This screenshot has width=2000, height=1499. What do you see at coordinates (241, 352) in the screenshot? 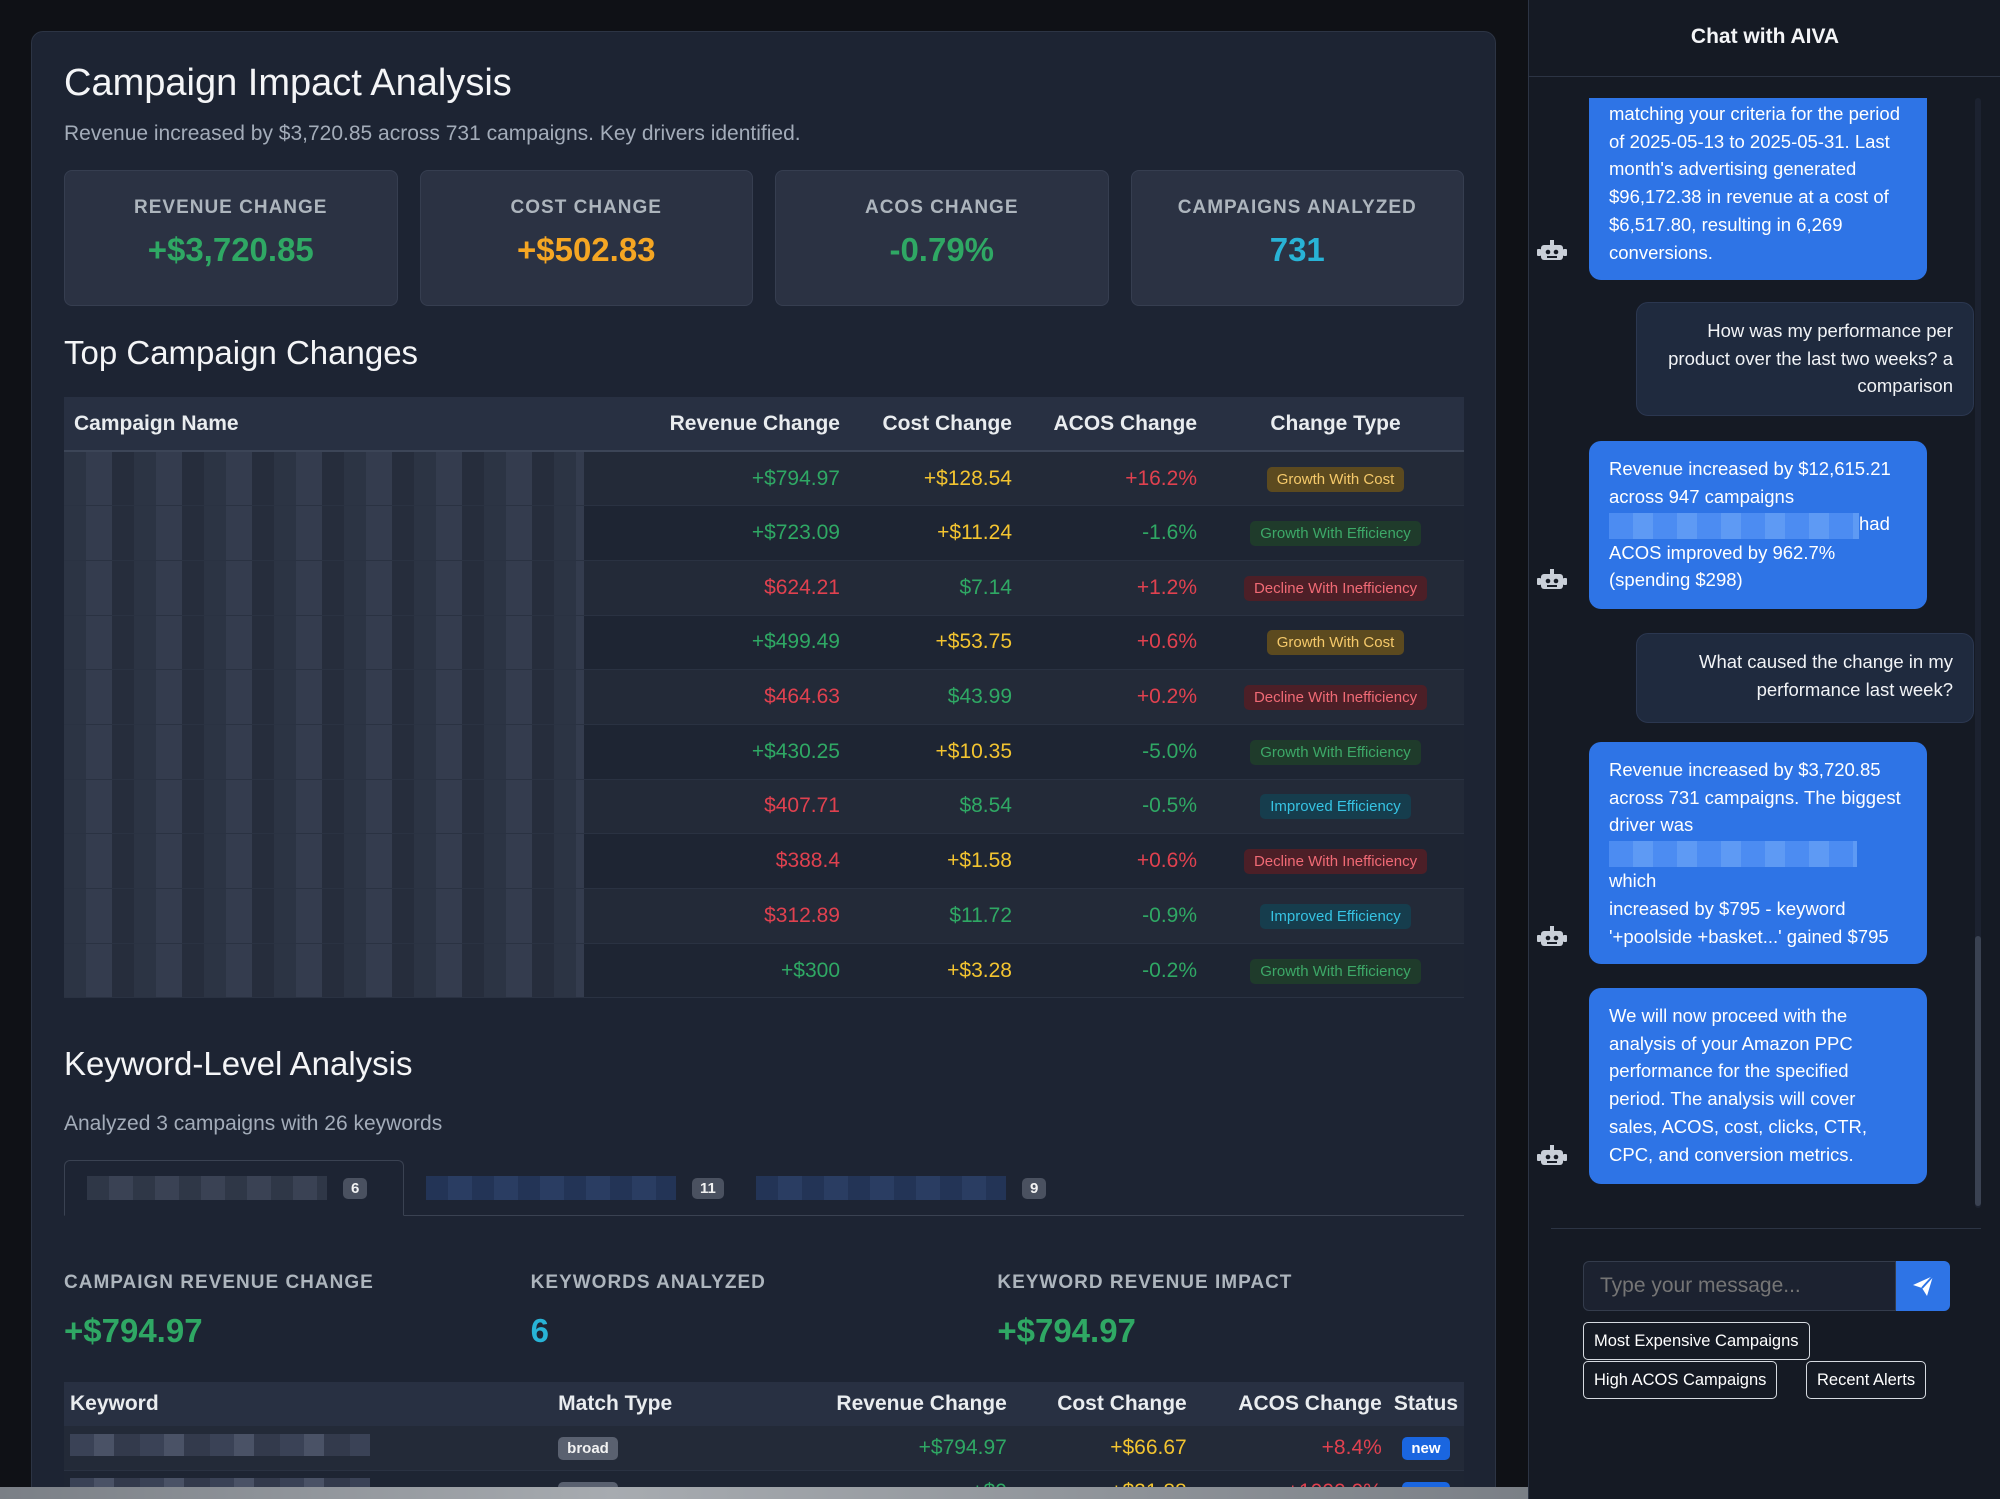
I see `top-campaign-changes-heading: Top Campaign Changes` at bounding box center [241, 352].